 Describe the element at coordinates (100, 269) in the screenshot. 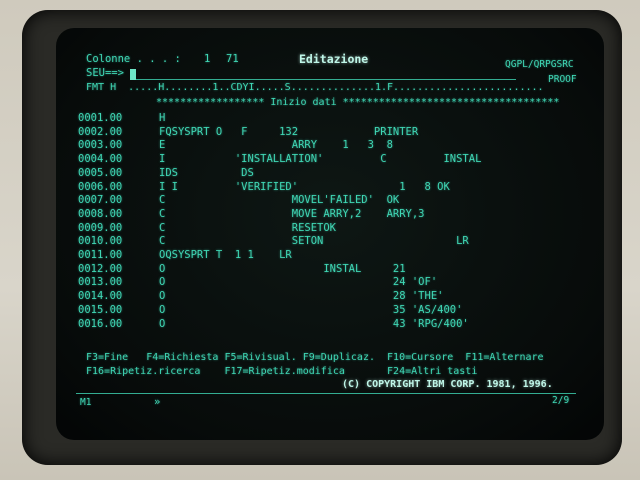

I see `source-line-seq: 0012.00` at that location.